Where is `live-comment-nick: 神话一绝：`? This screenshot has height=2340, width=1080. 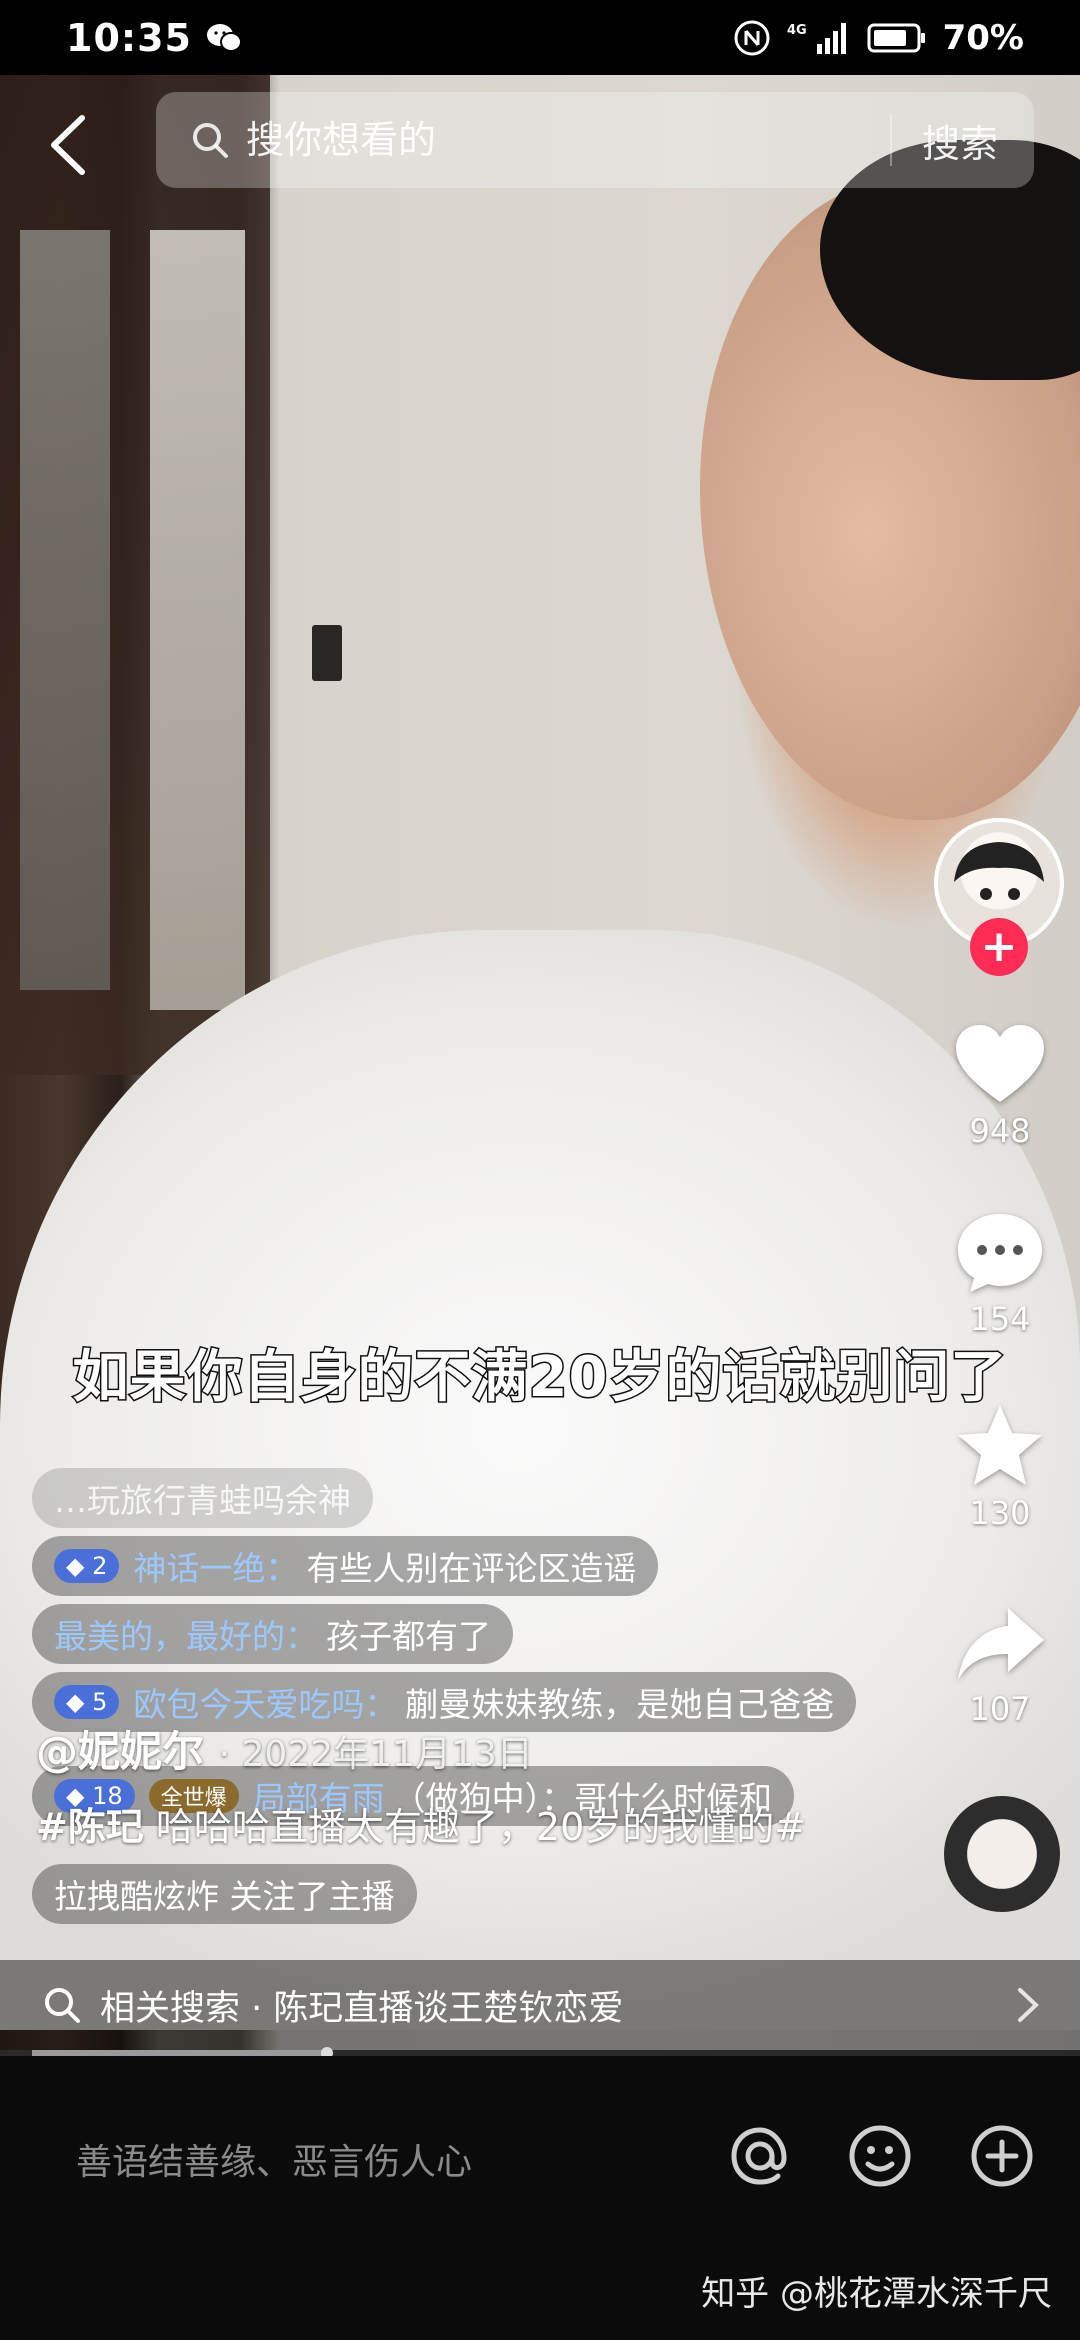
live-comment-nick: 神话一绝： is located at coordinates (215, 1566).